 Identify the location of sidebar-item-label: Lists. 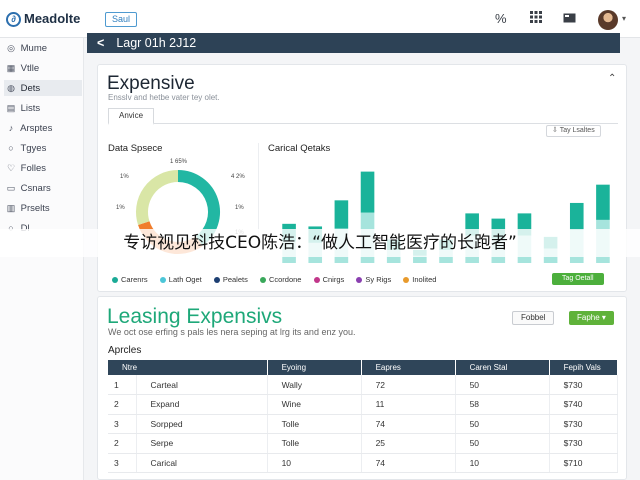
(30, 108).